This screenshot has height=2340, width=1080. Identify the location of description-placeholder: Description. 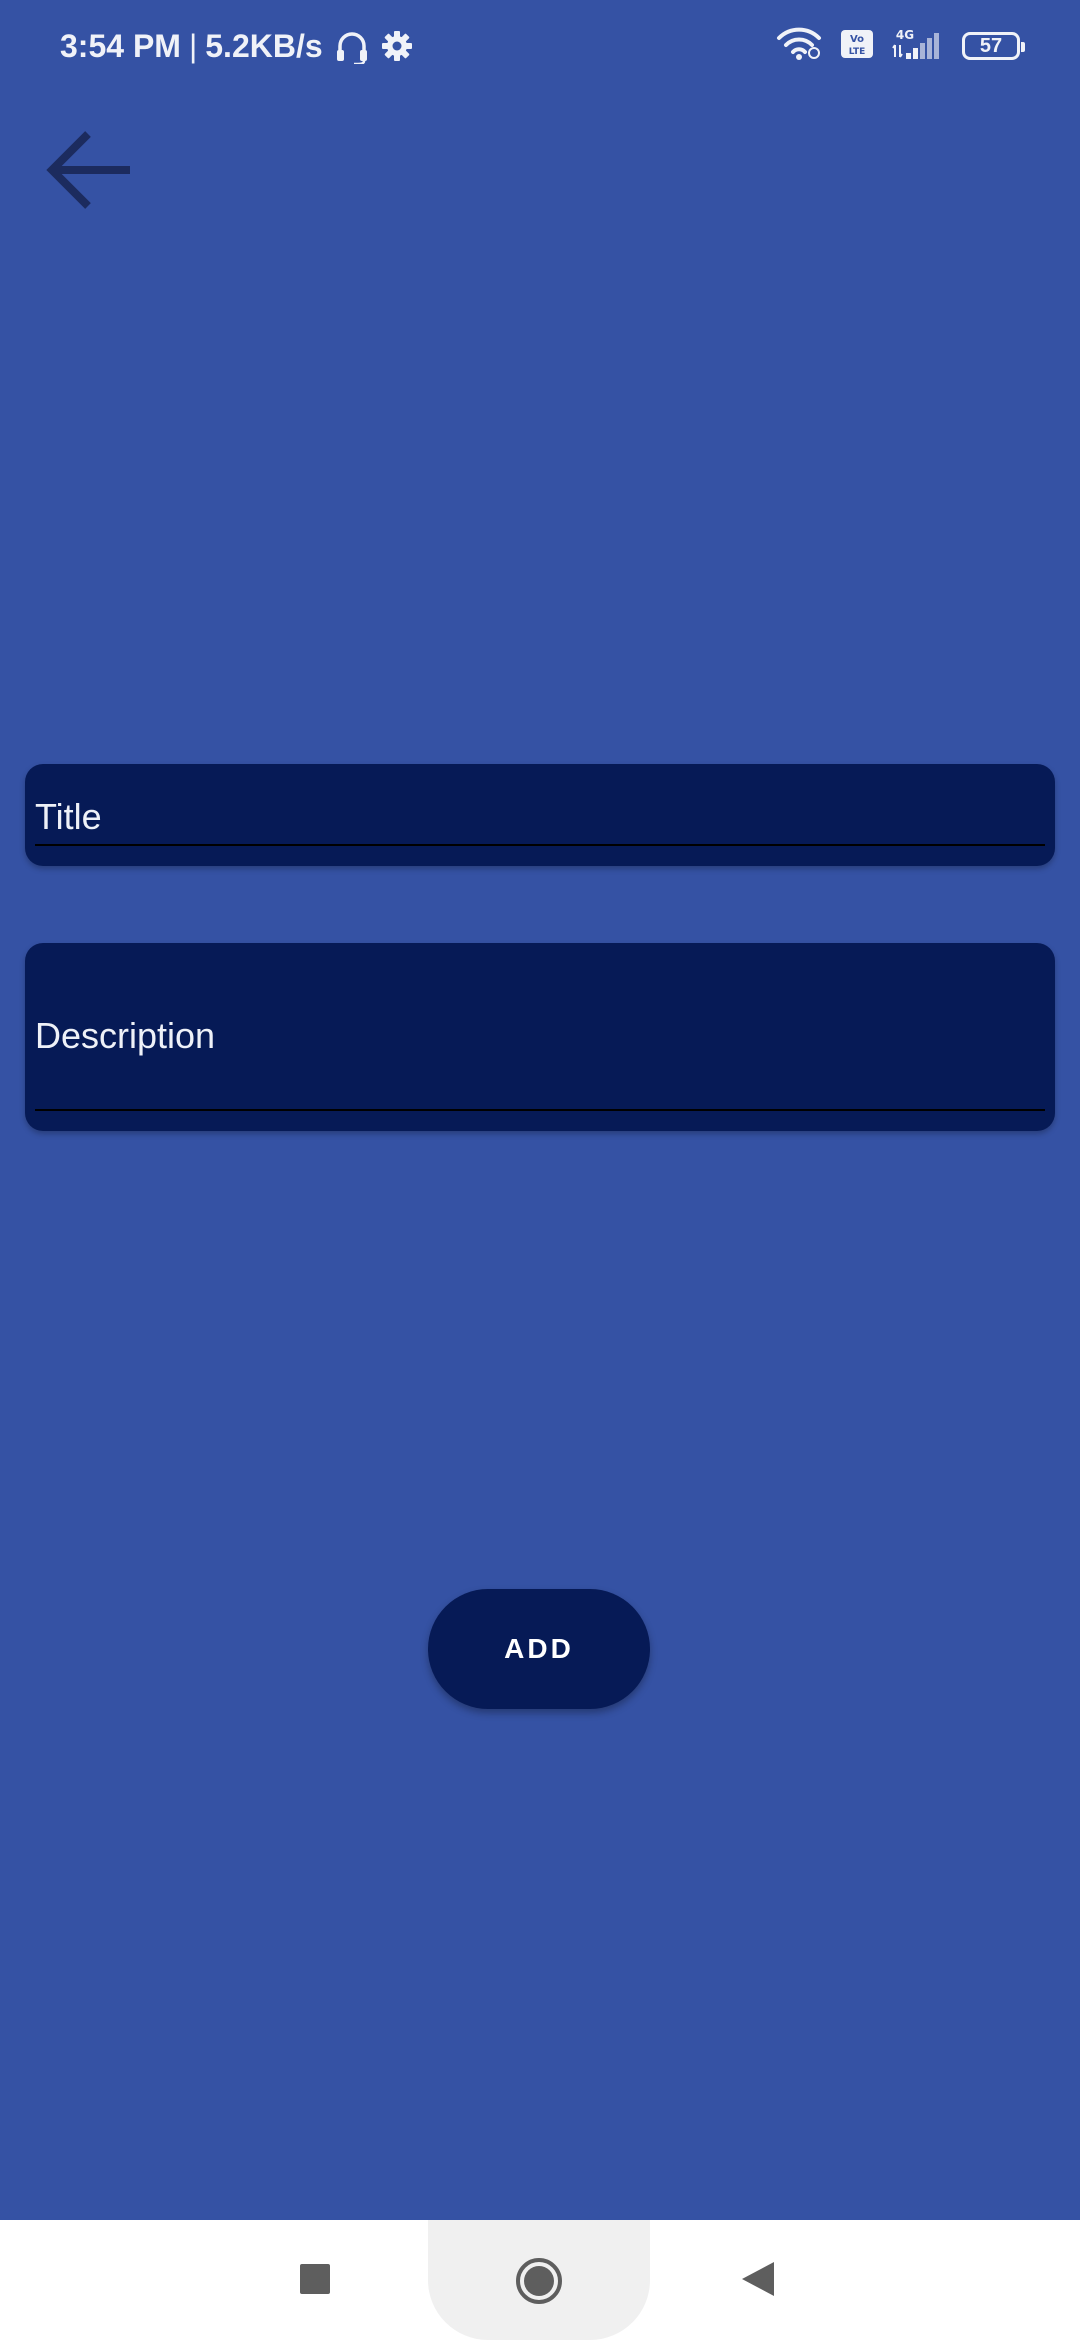
(125, 1035).